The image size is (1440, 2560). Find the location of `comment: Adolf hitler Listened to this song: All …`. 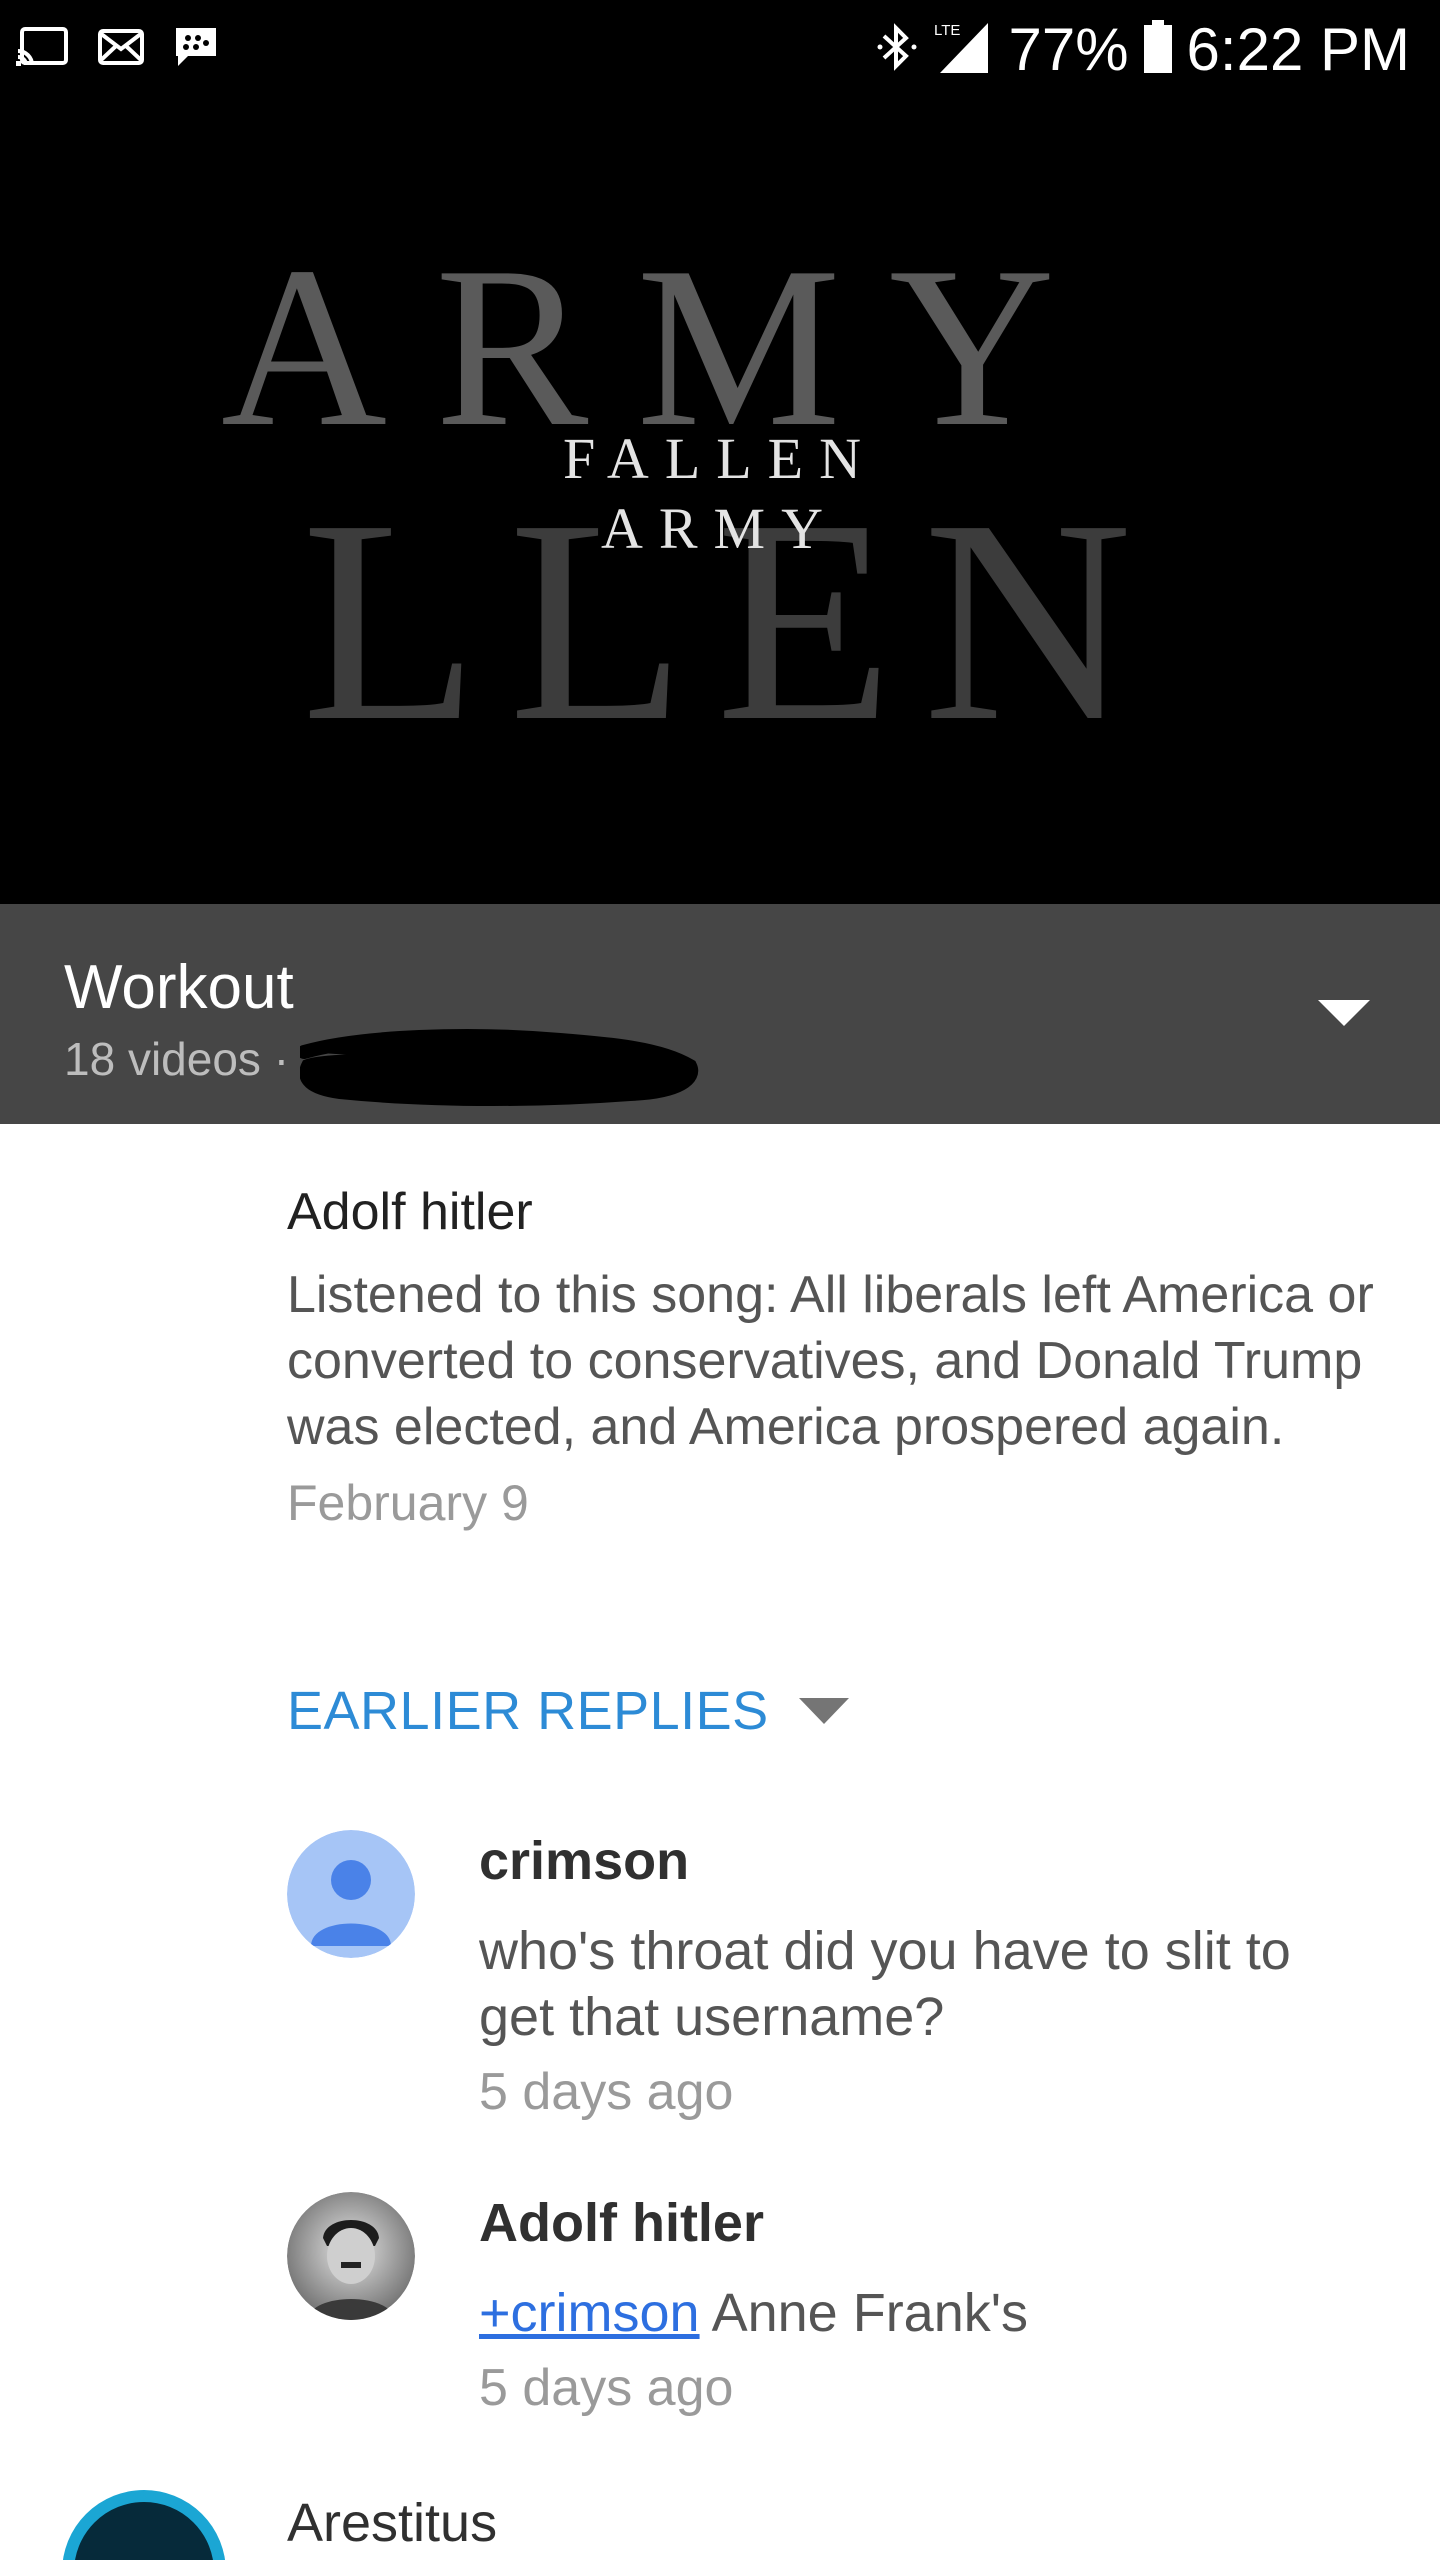

comment: Adolf hitler Listened to this song: All … is located at coordinates (842, 1357).